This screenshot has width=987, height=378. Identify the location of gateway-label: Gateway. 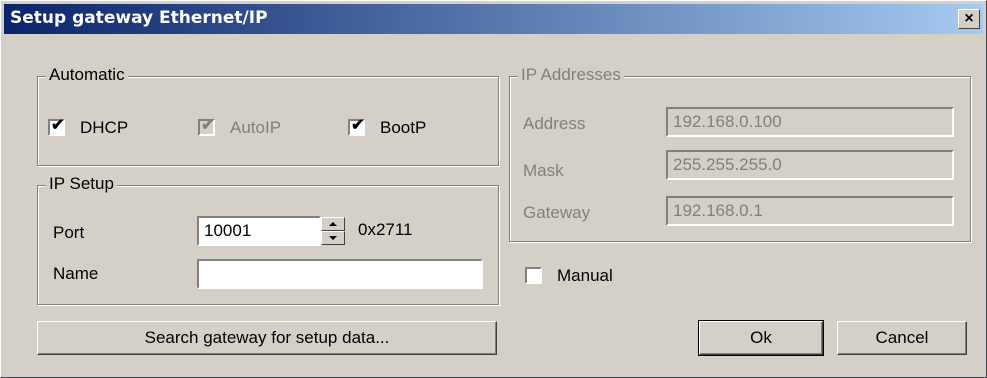
(557, 212).